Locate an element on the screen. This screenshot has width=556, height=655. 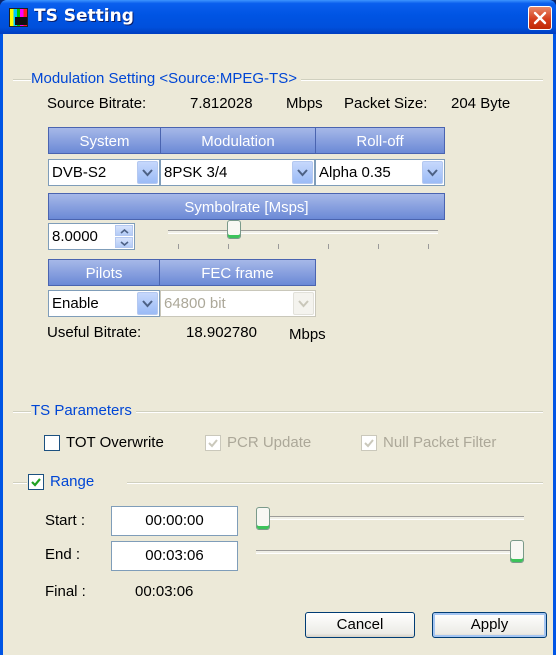
start-label: Start : is located at coordinates (65, 520).